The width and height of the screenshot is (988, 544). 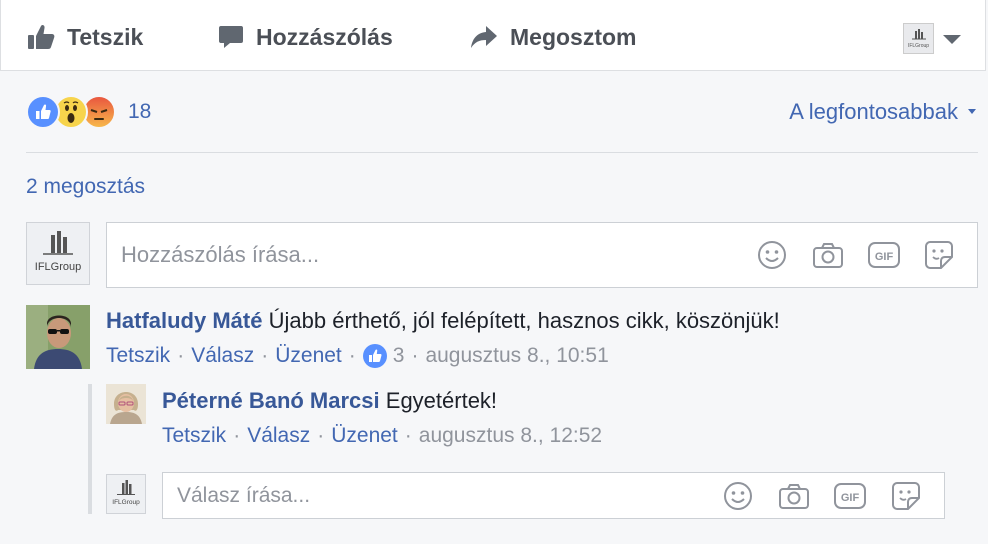 I want to click on thumbs-up-icon, so click(x=41, y=36).